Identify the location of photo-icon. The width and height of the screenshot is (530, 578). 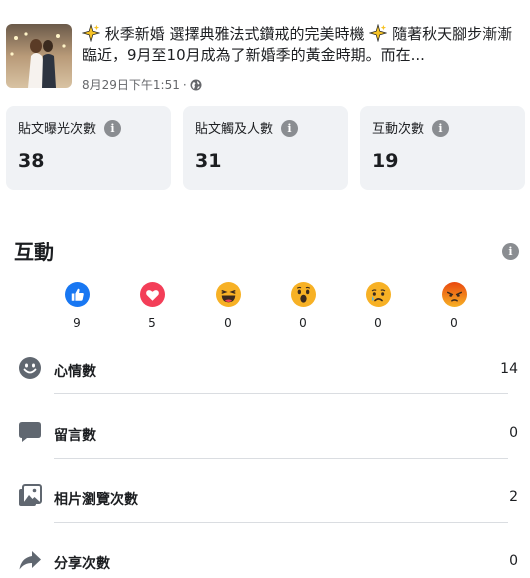
(30, 495).